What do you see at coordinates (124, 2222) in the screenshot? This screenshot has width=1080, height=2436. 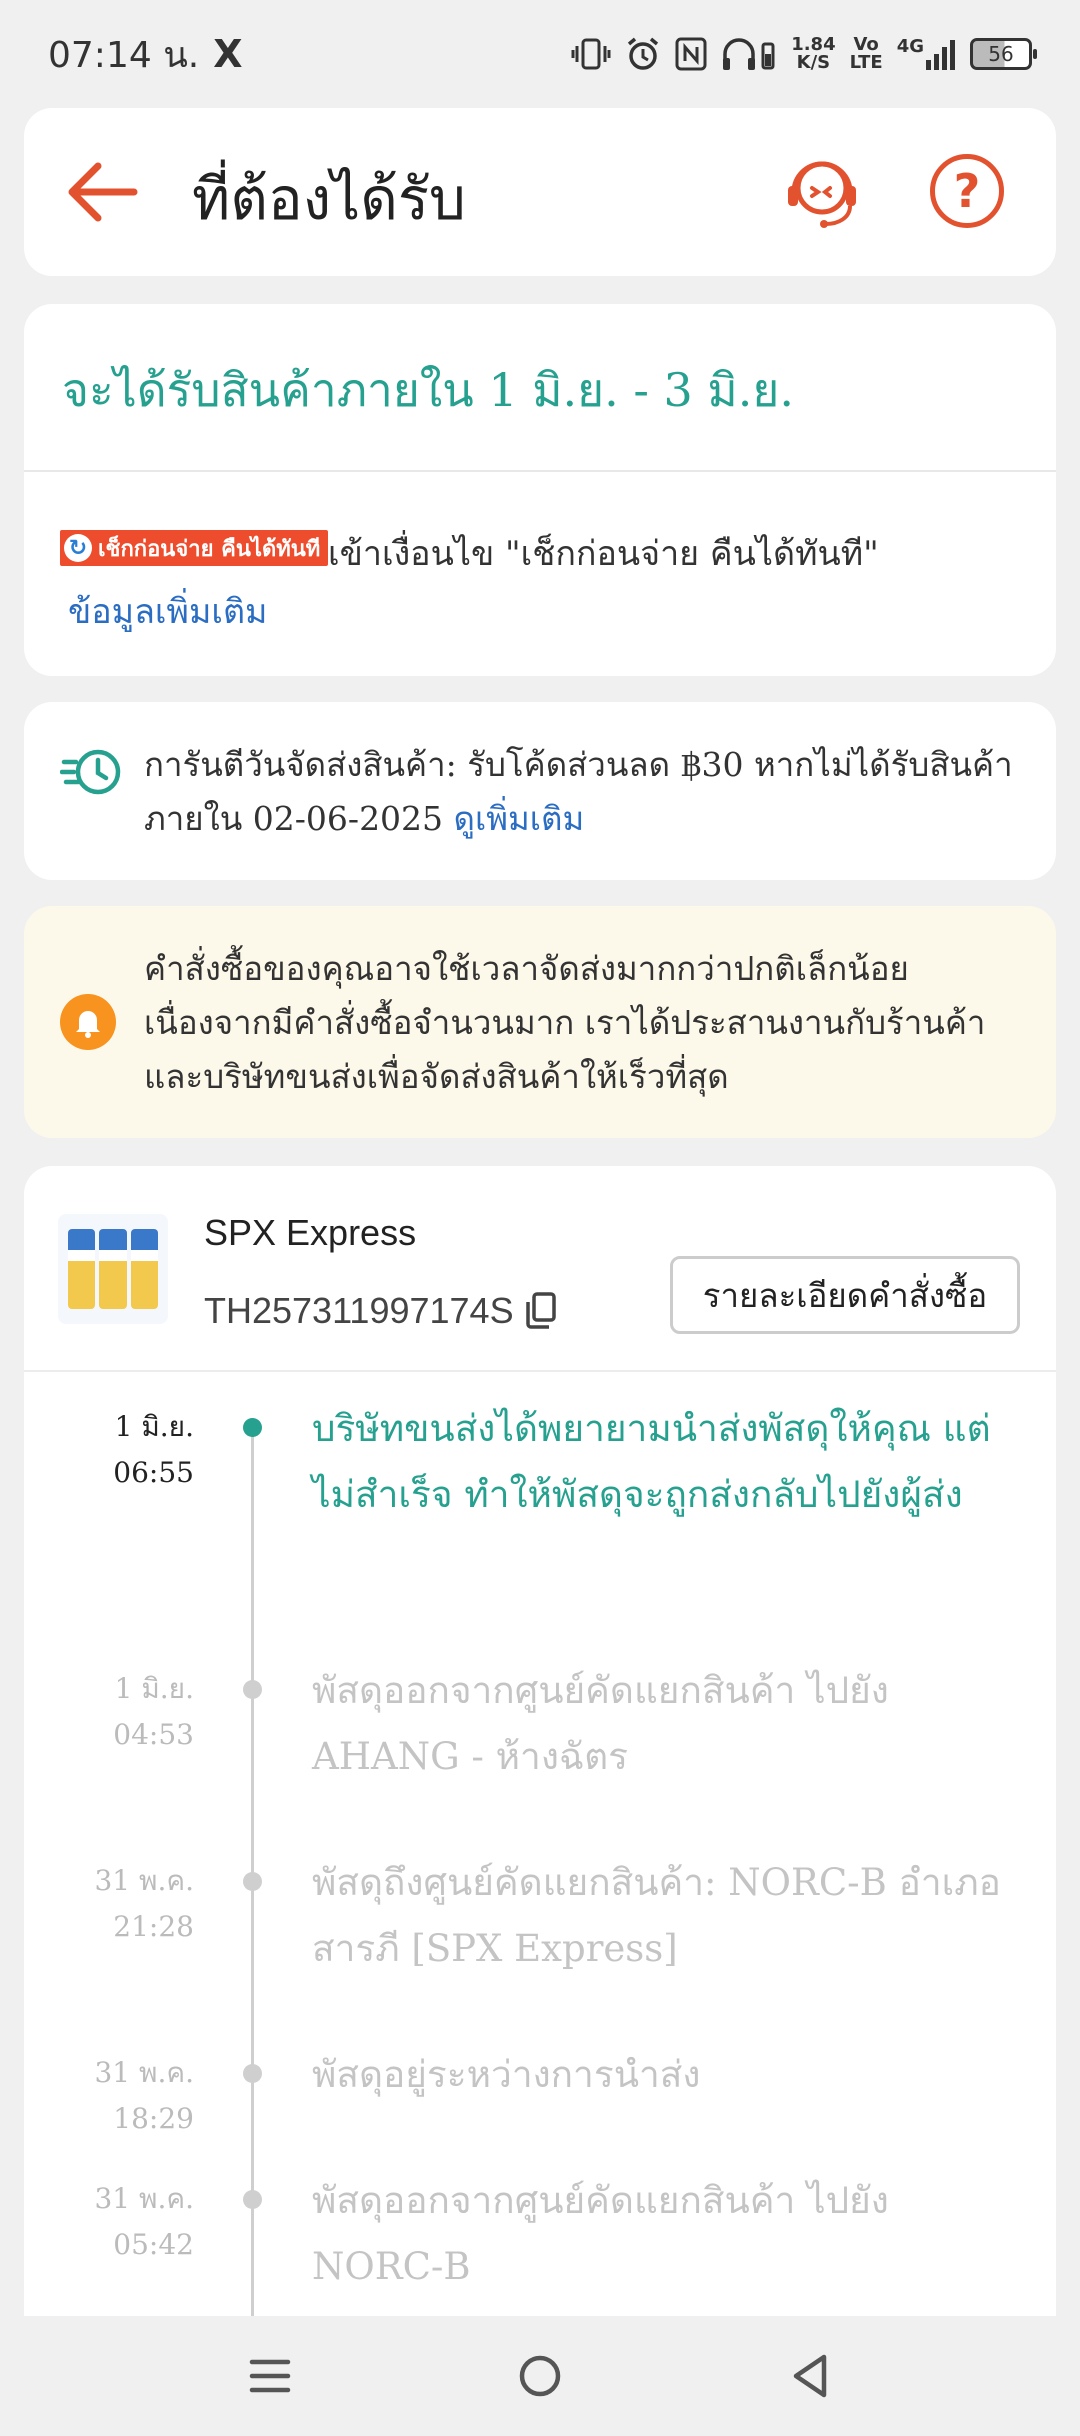 I see `event-datetime: 31 พ.ค. 05:42` at bounding box center [124, 2222].